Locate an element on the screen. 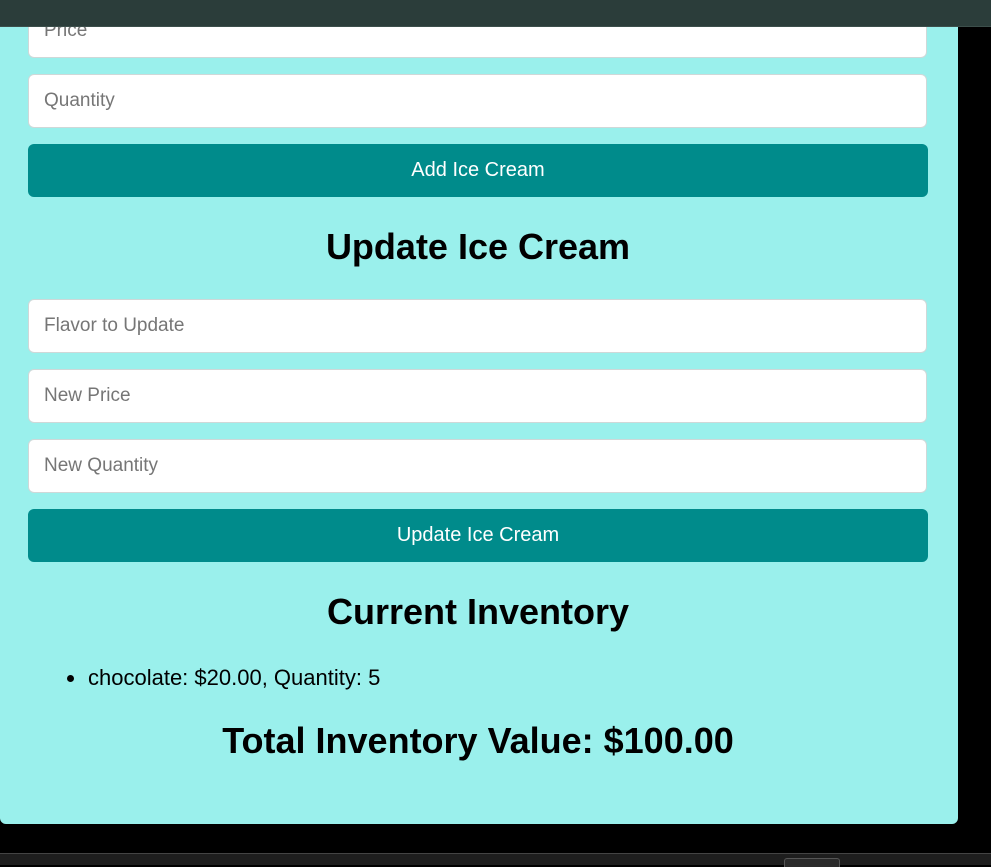  inventory-item: chocolate: $20.00, Quantity: 5 is located at coordinates (224, 678).